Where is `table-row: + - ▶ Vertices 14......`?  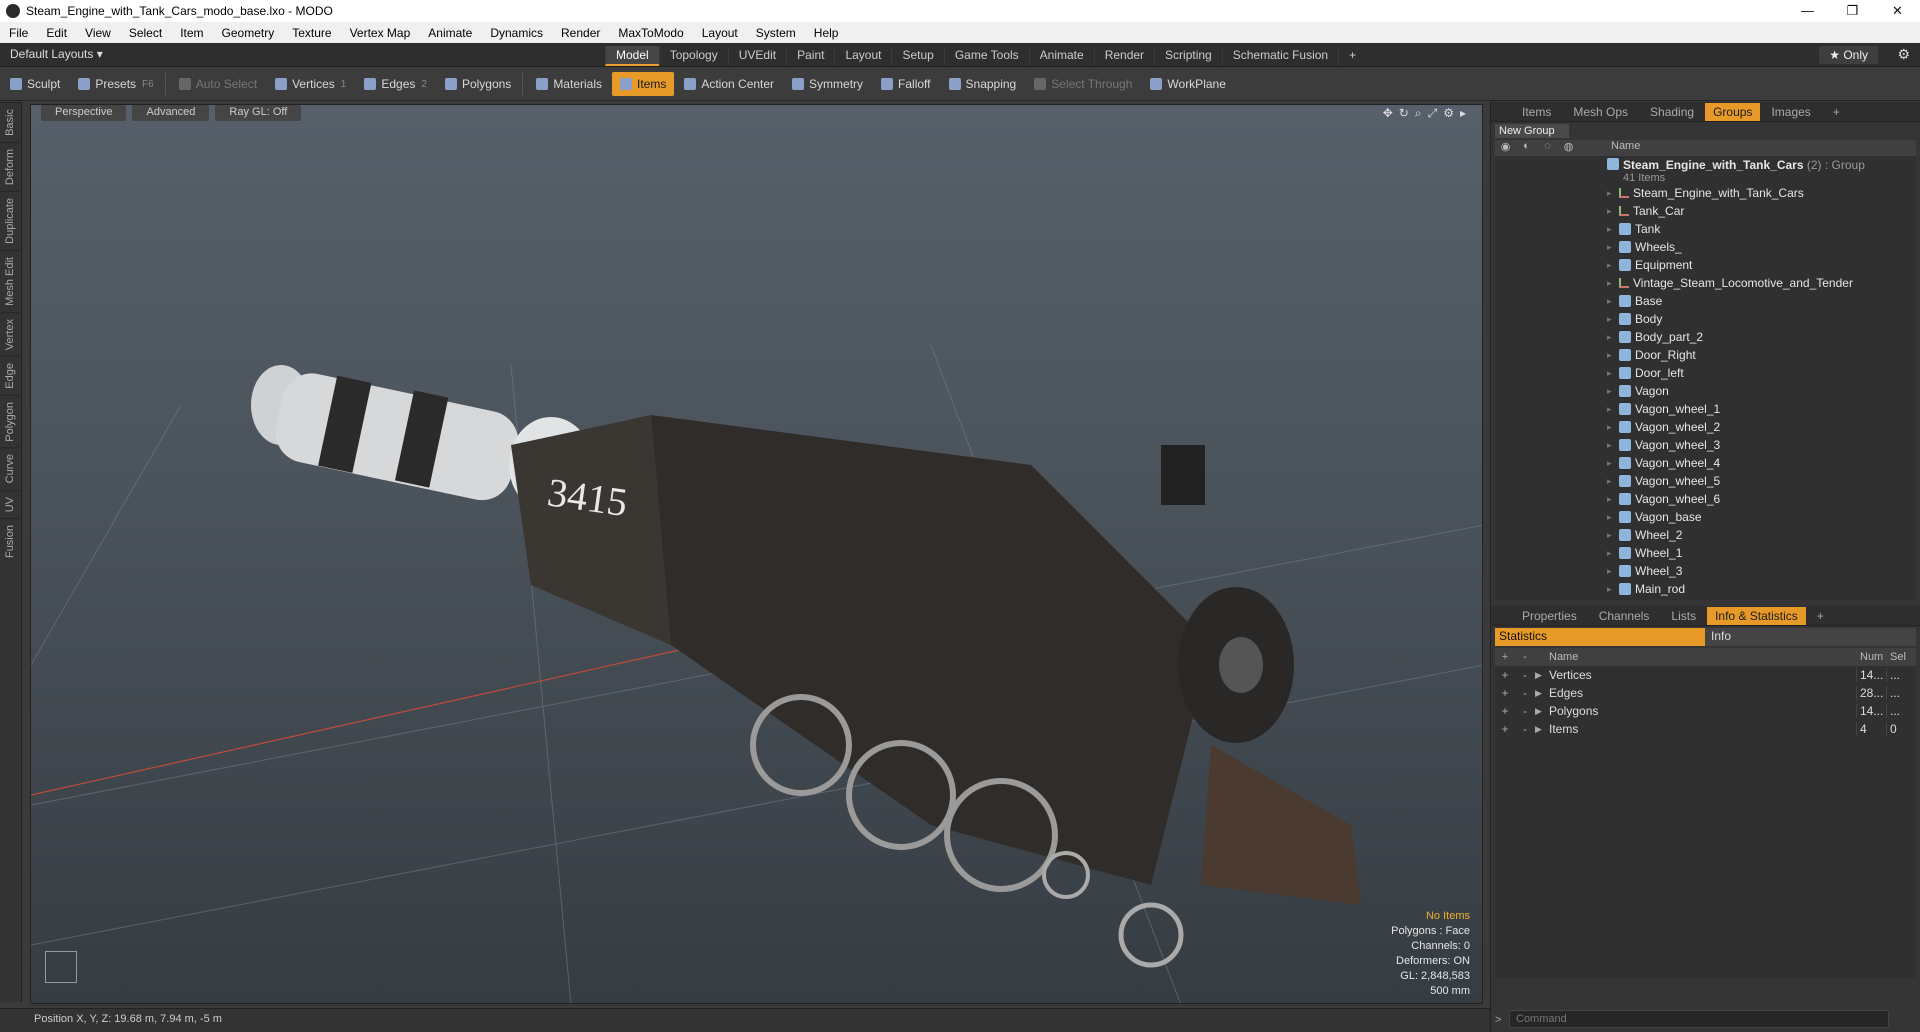
table-row: + - ▶ Vertices 14...... is located at coordinates (1705, 675).